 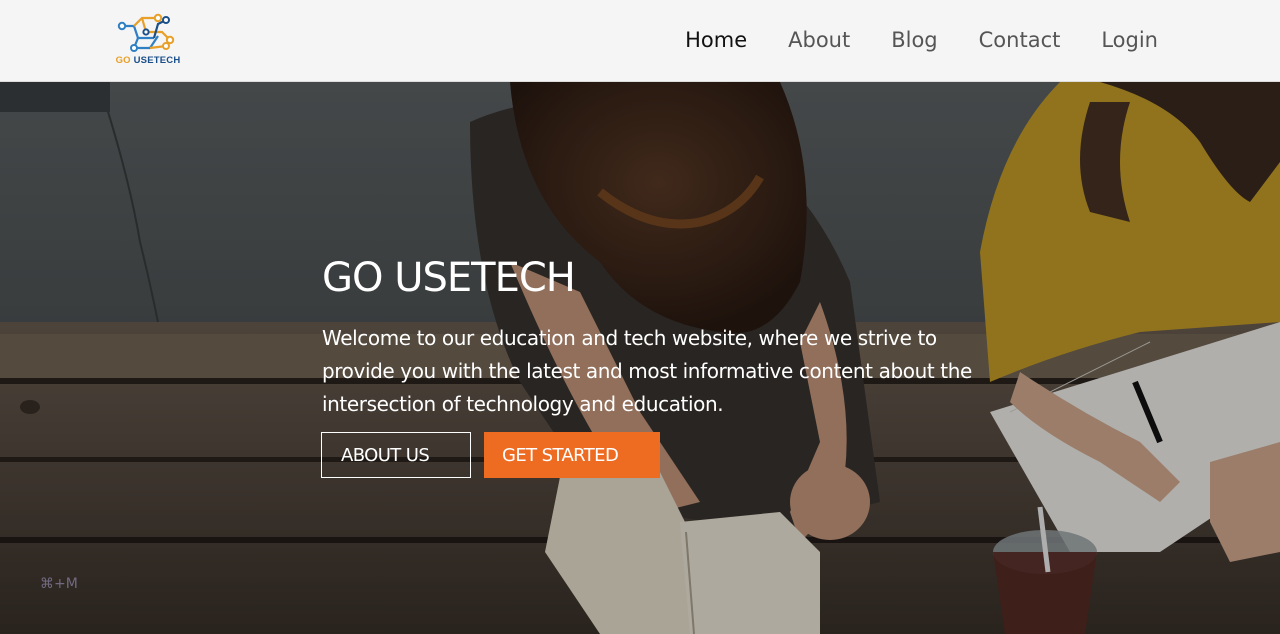 I want to click on hero-buttons: ABOUT US GET STARTED, so click(x=490, y=455).